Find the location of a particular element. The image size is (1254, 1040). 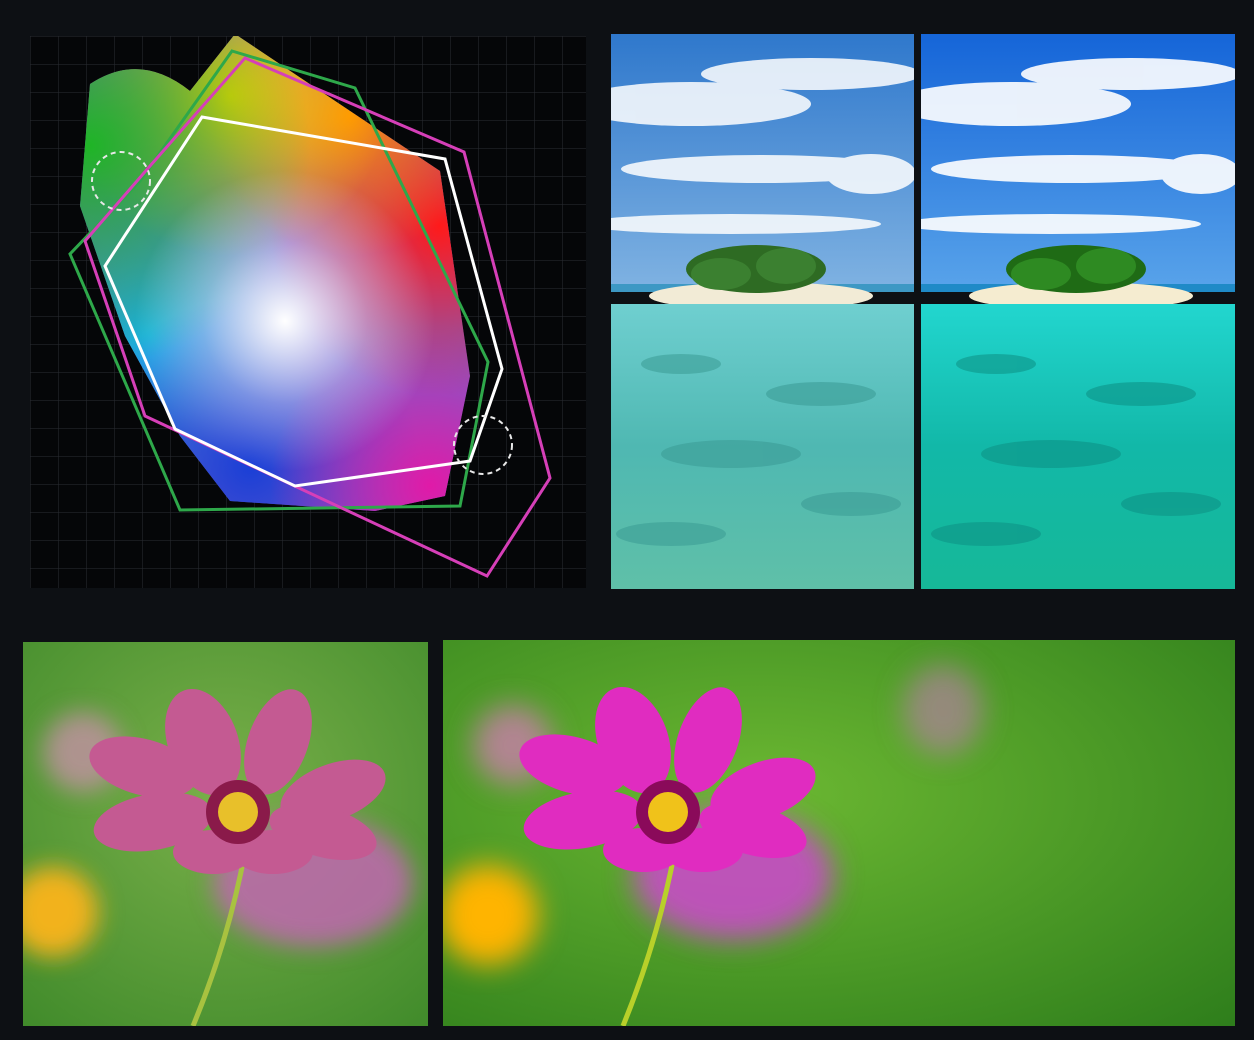

island-photo-vivid-image is located at coordinates (1078, 311).